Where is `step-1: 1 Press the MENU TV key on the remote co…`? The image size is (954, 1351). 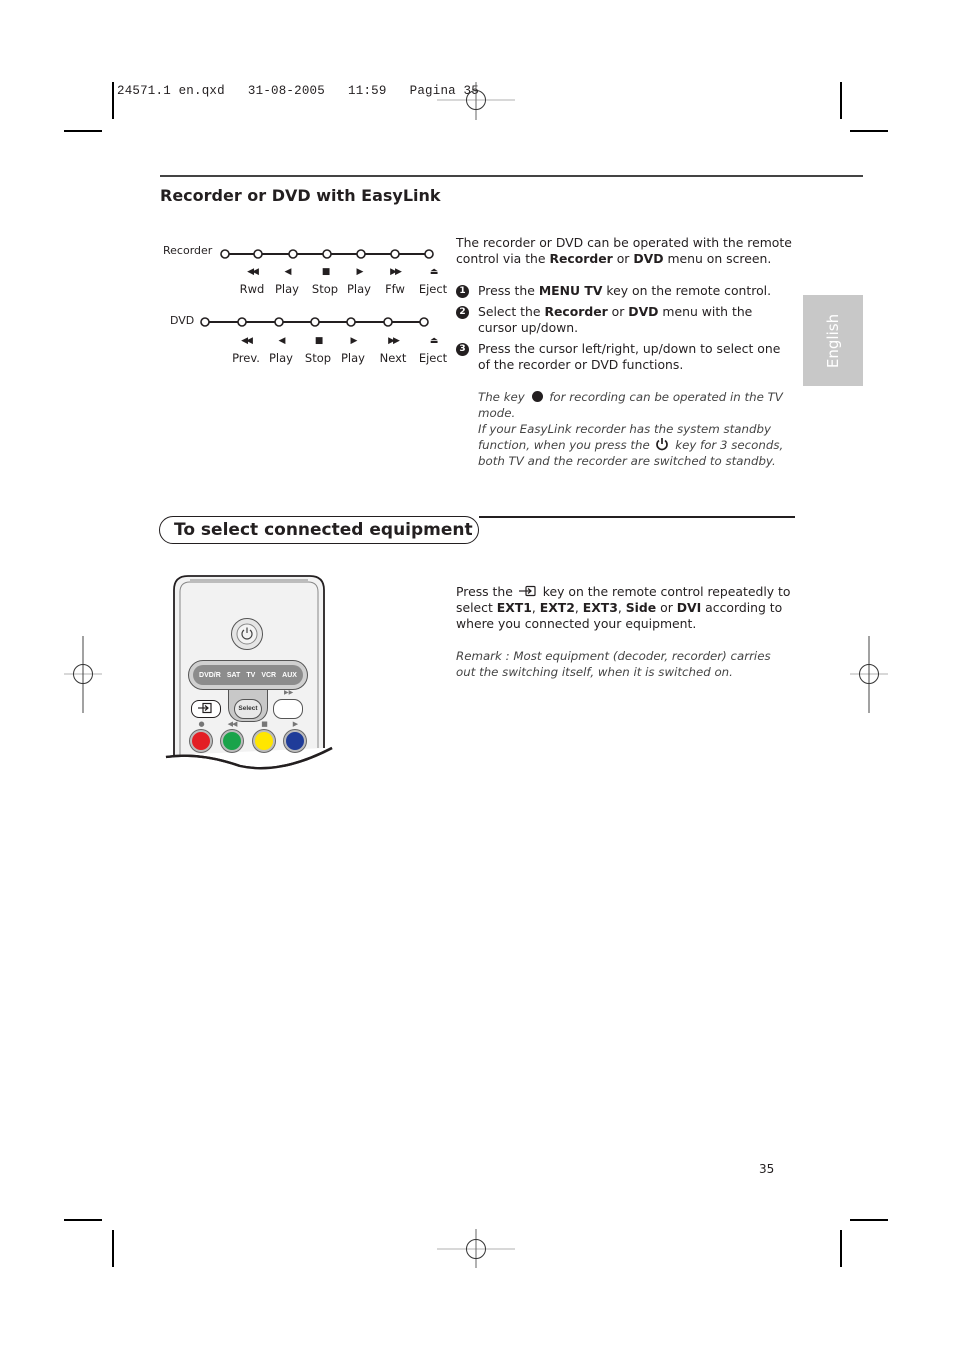 step-1: 1 Press the MENU TV key on the remote co… is located at coordinates (623, 291).